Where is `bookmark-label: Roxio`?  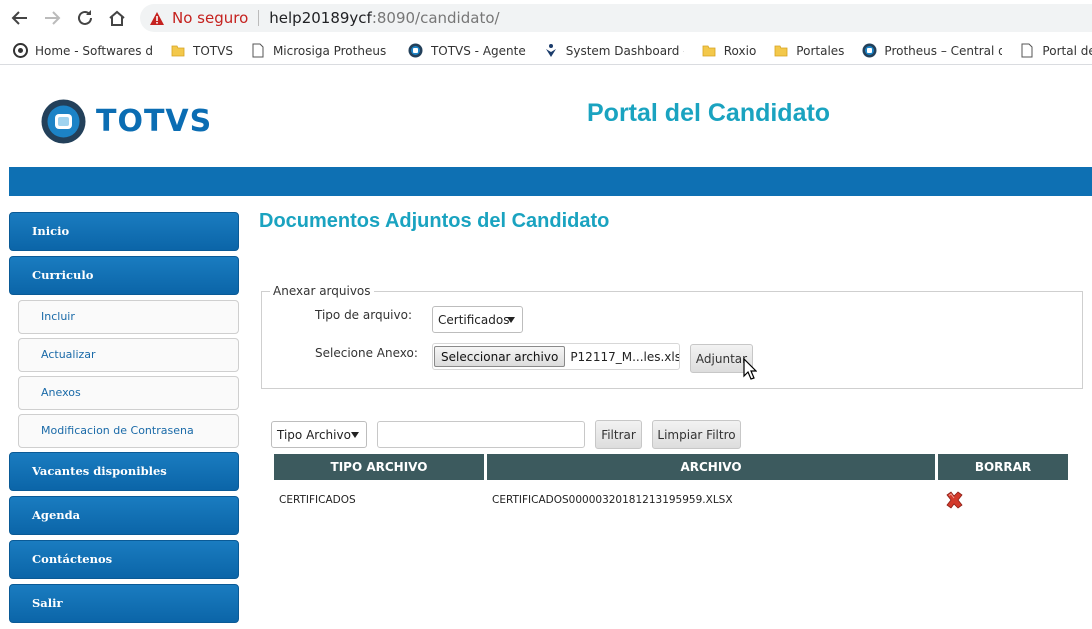
bookmark-label: Roxio is located at coordinates (740, 50).